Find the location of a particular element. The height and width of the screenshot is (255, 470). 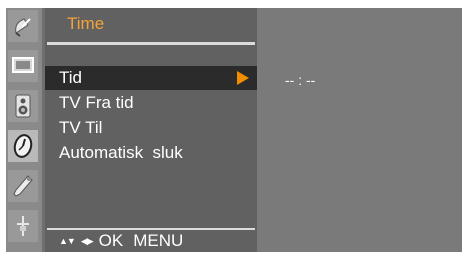

speaker-icon is located at coordinates (23, 106).